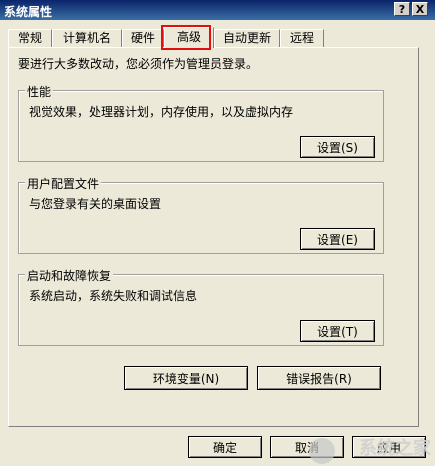 The image size is (435, 466). I want to click on tab-hardware: 硬件, so click(143, 38).